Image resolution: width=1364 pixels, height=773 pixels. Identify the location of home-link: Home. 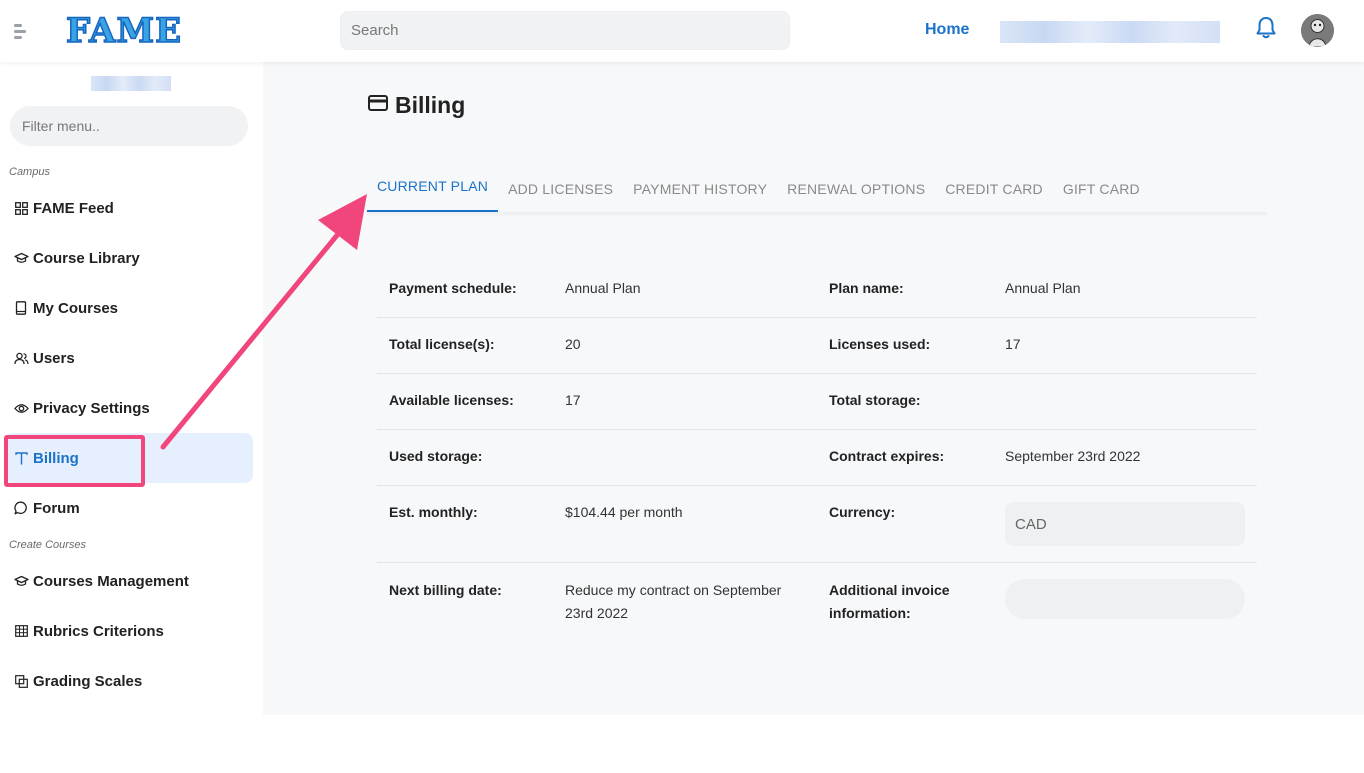
(947, 30).